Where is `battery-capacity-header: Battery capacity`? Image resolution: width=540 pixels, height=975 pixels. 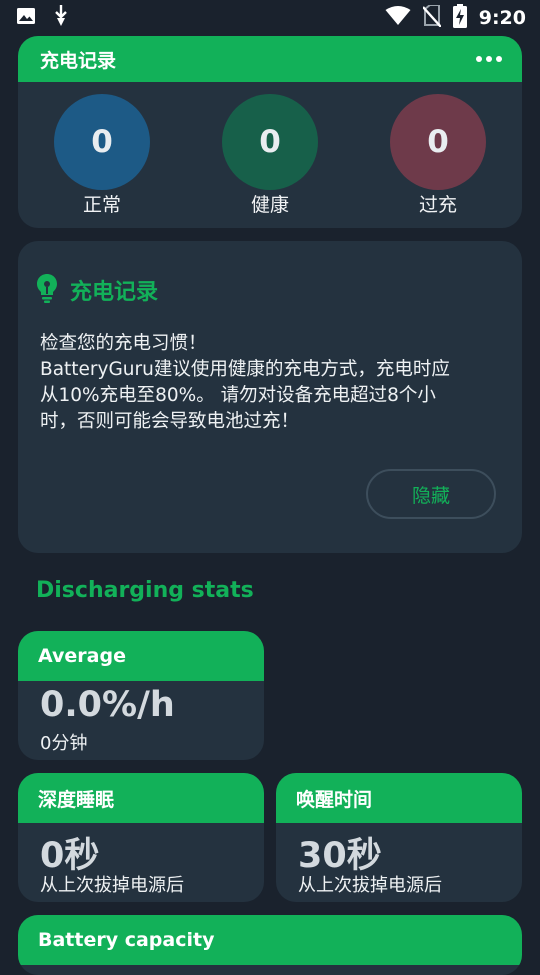
battery-capacity-header: Battery capacity is located at coordinates (270, 940).